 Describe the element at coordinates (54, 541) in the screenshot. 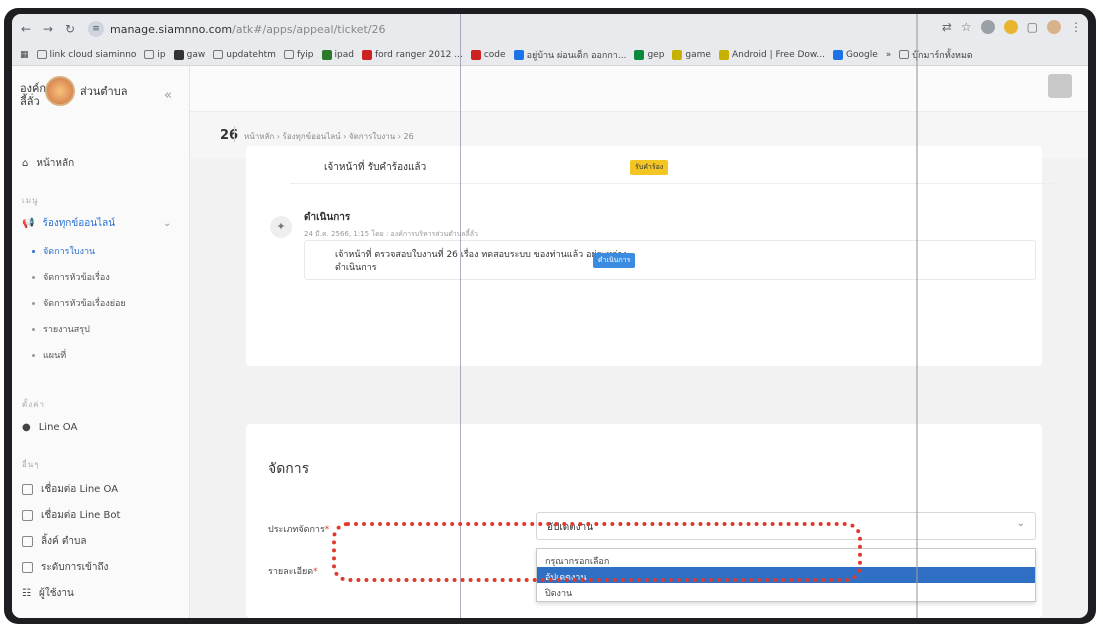

I see `sidebar-item-district-link: ลิ้งค์ ตำบล` at that location.